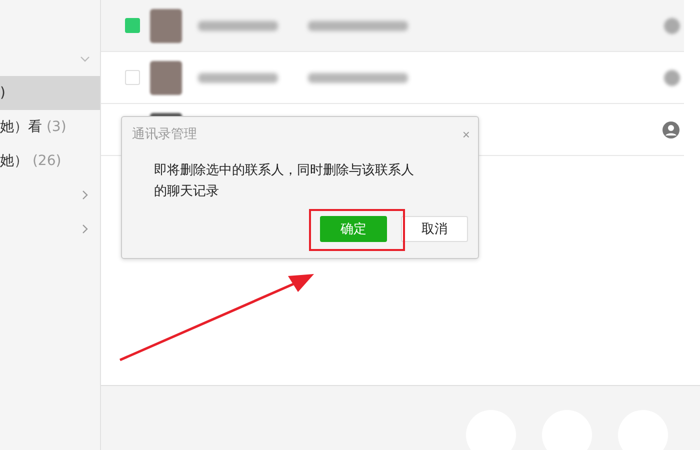 This screenshot has width=700, height=450. I want to click on cancel-button: 取消, so click(434, 229).